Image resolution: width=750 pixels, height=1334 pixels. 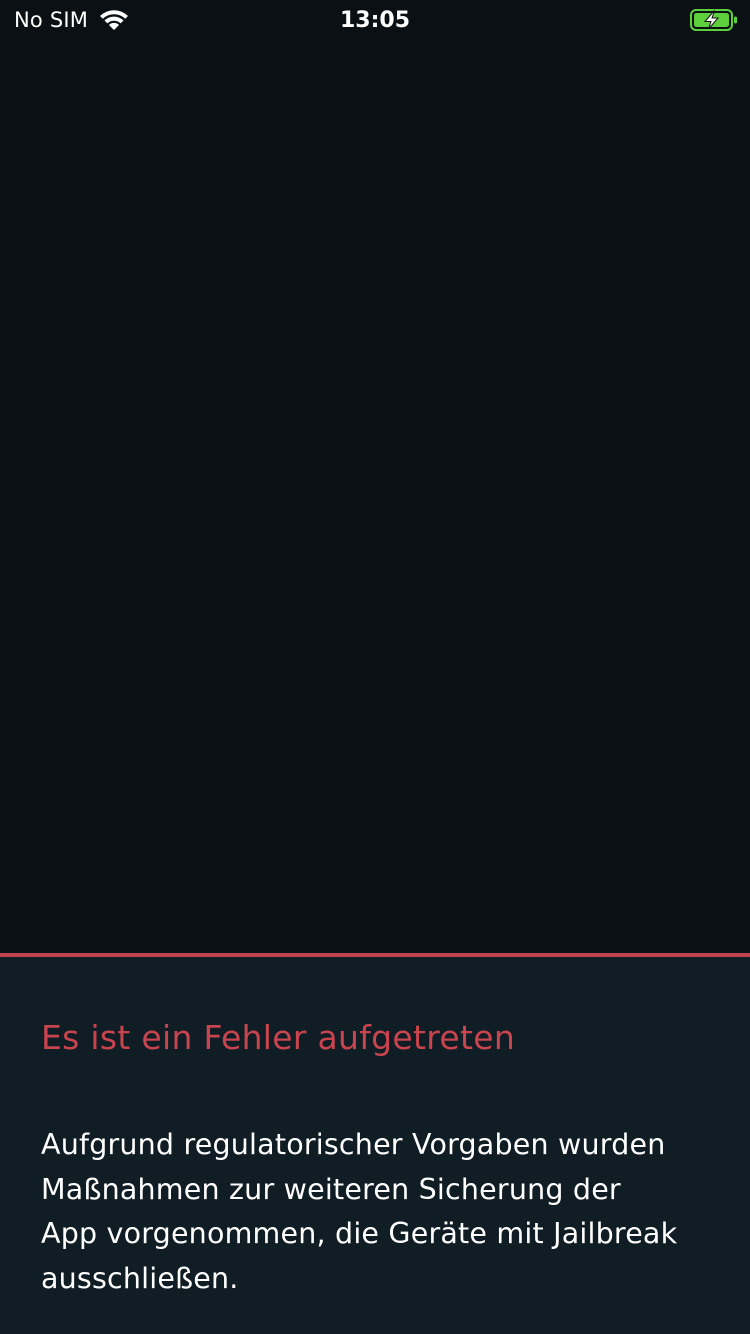 I want to click on status-bar: No SIM 13:05, so click(x=375, y=20).